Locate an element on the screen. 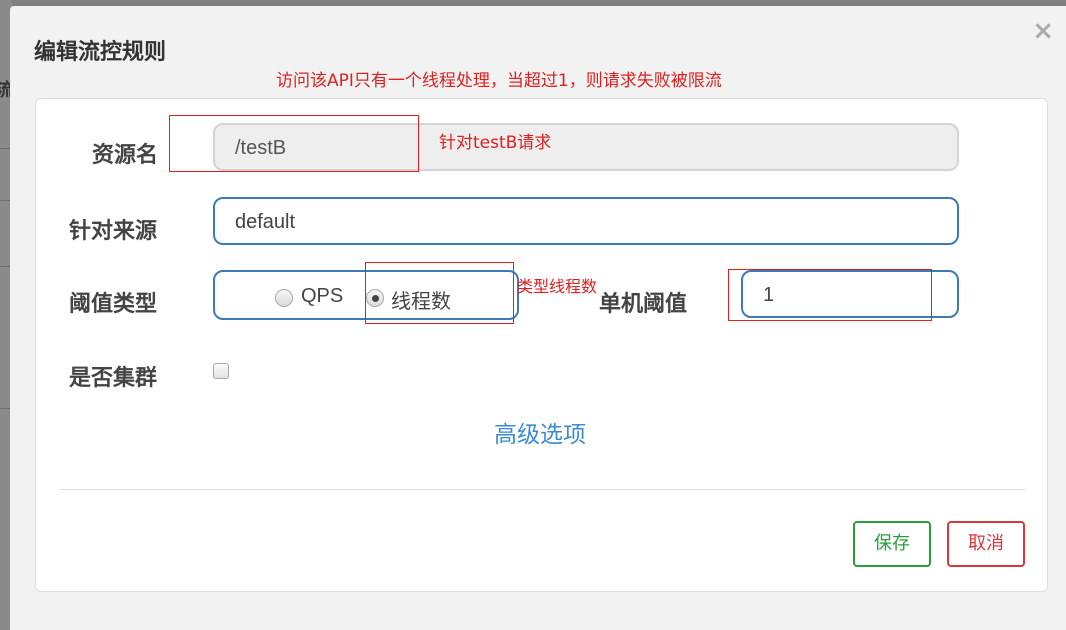  annotation-thread-limit-note: 访问该API只有一个线程处理，当超过1，则请求失败被限流 is located at coordinates (499, 81).